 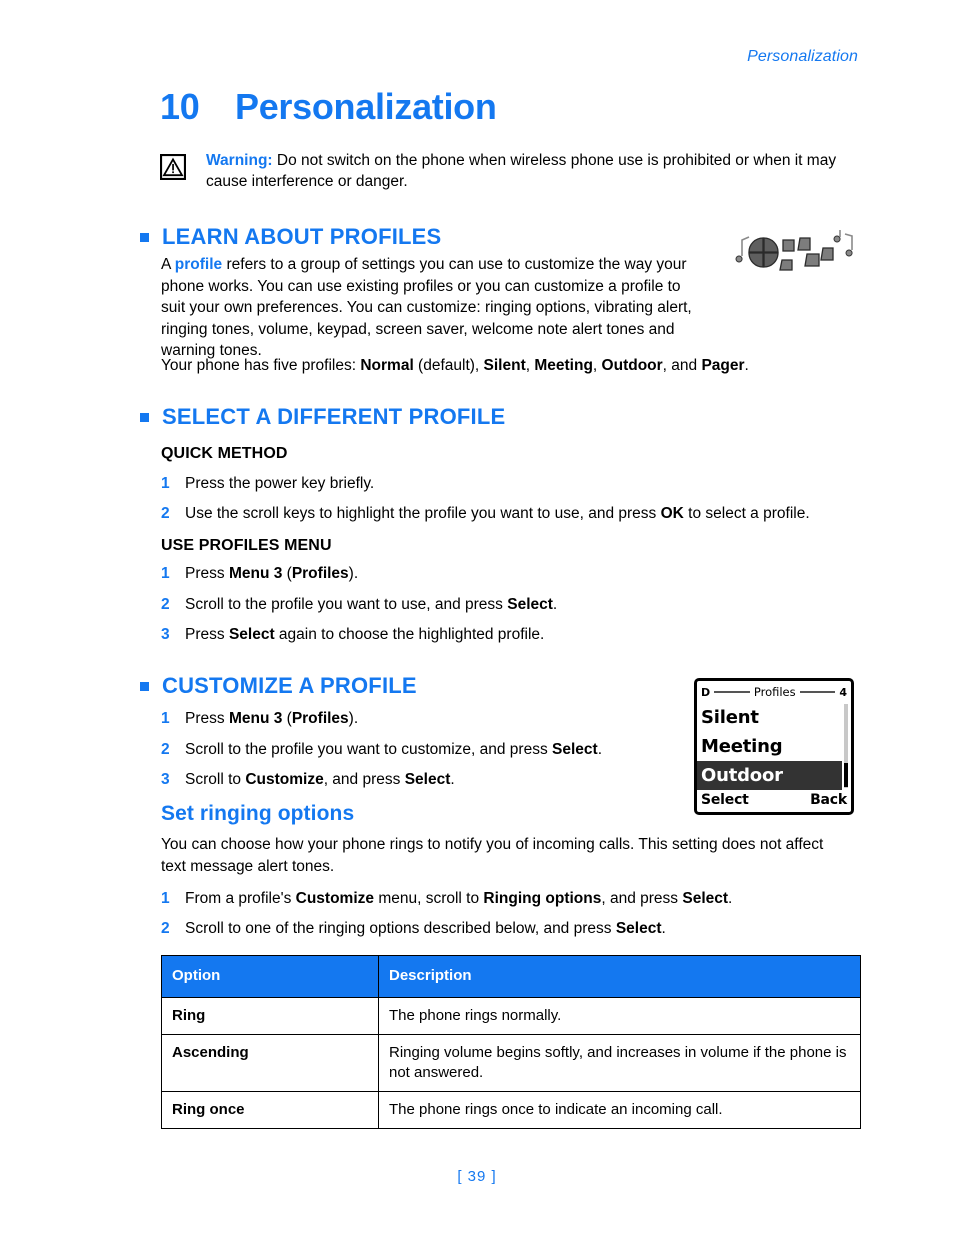 I want to click on step-text-part: , and press, so click(x=642, y=898).